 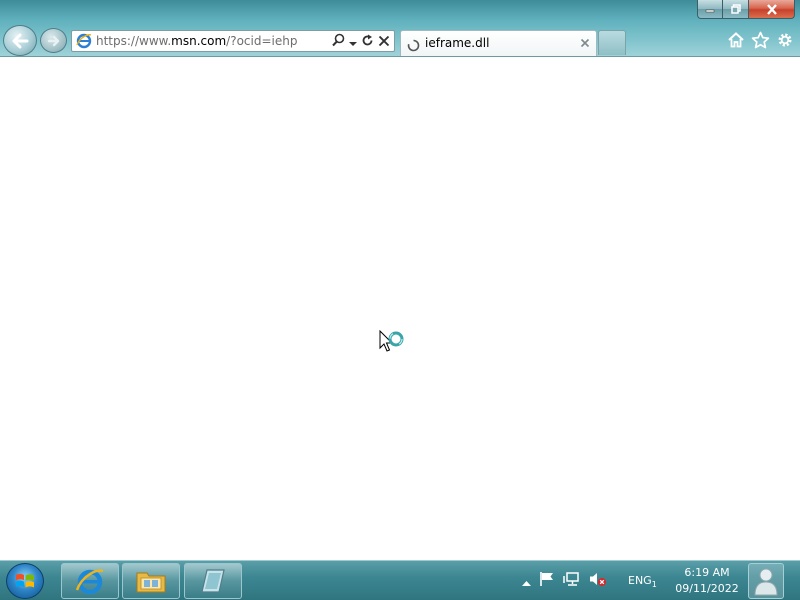 What do you see at coordinates (572, 581) in the screenshot?
I see `network-icon` at bounding box center [572, 581].